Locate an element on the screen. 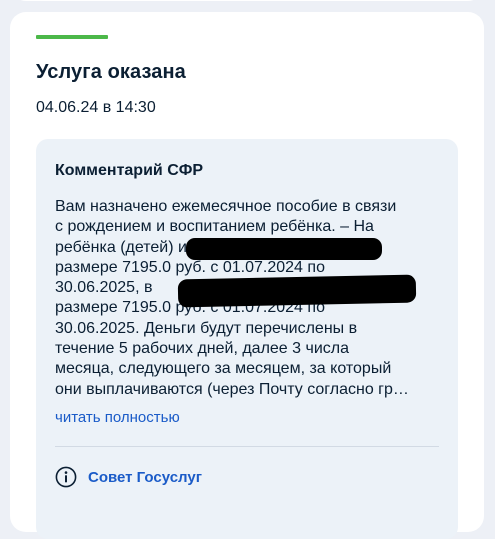 This screenshot has height=539, width=495. comment-line: течение 5 рабочих дней, далее 3 числа is located at coordinates (202, 349).